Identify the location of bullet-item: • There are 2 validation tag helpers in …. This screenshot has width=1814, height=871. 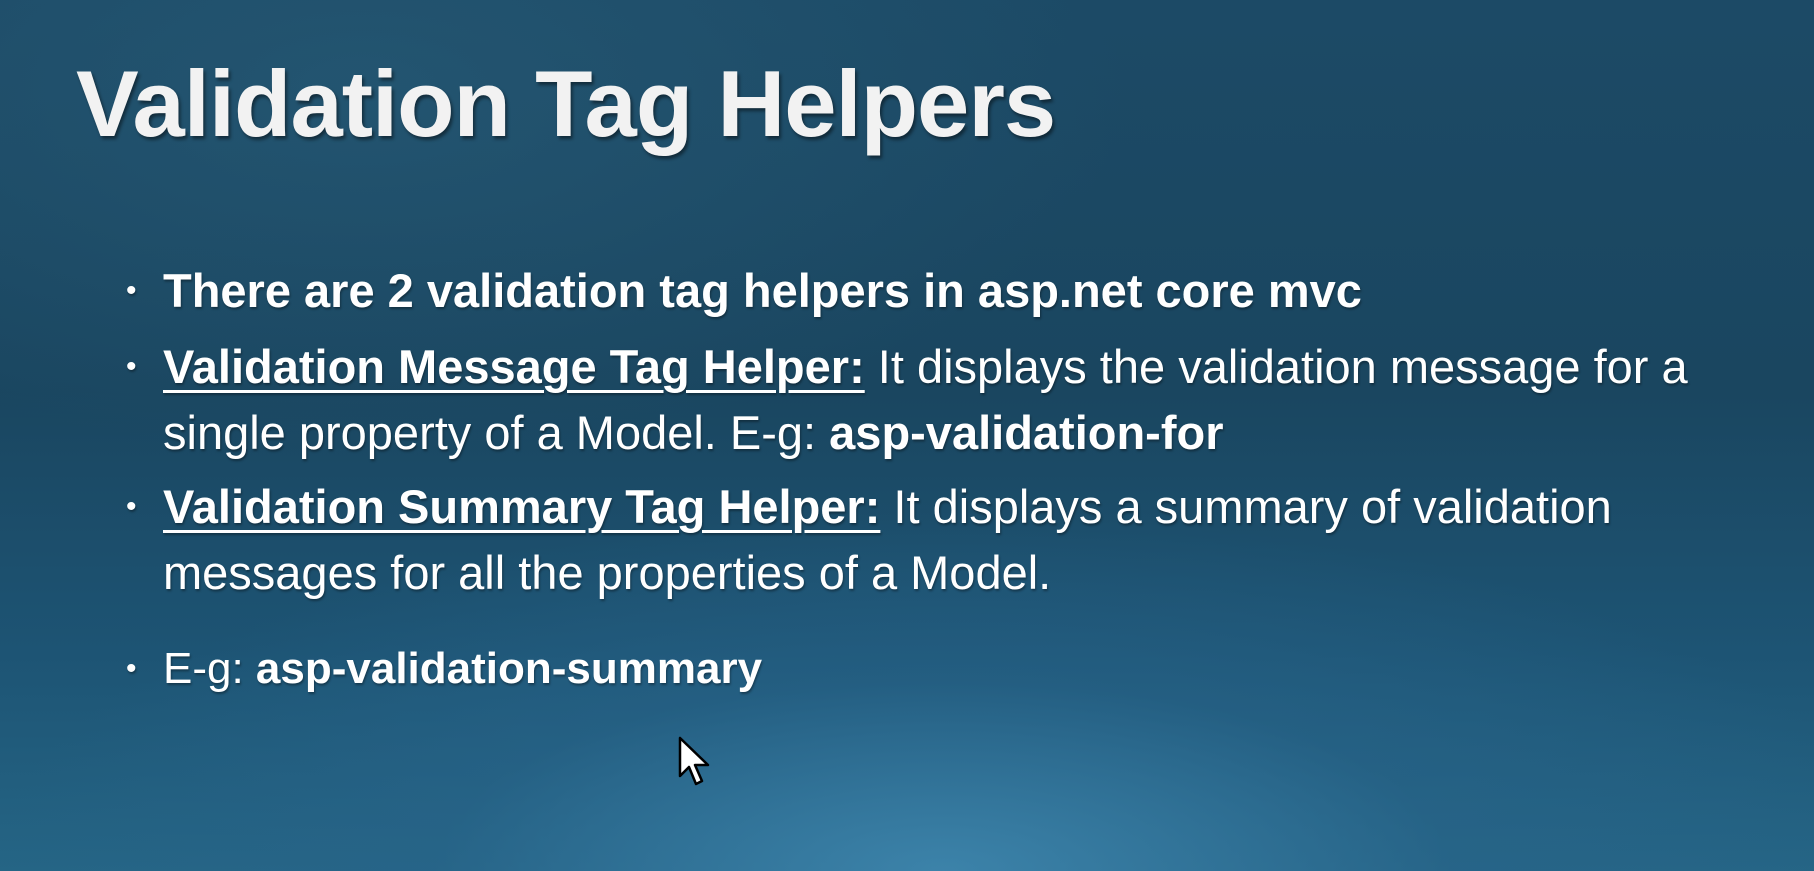
(946, 291).